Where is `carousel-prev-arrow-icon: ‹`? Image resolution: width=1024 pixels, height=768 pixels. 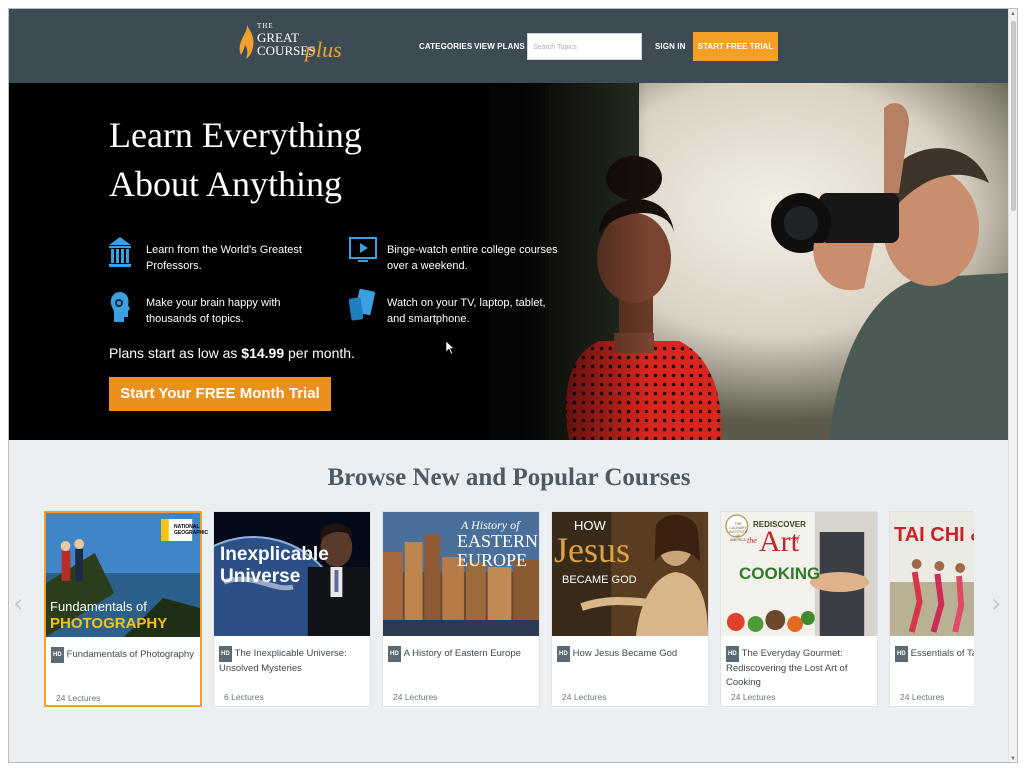 carousel-prev-arrow-icon: ‹ is located at coordinates (18, 604).